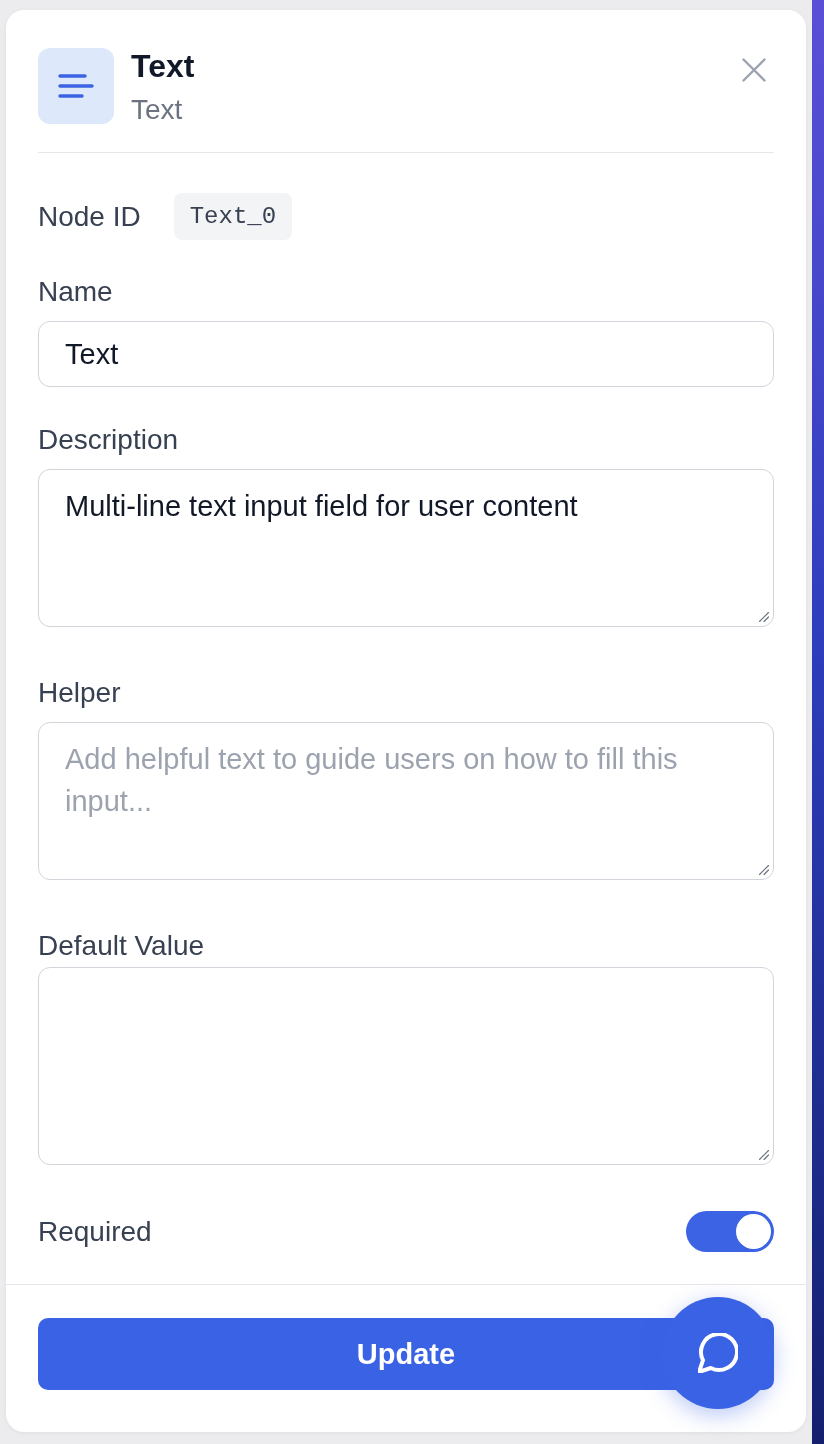 This screenshot has width=824, height=1444. Describe the element at coordinates (108, 440) in the screenshot. I see `field-label: Description` at that location.